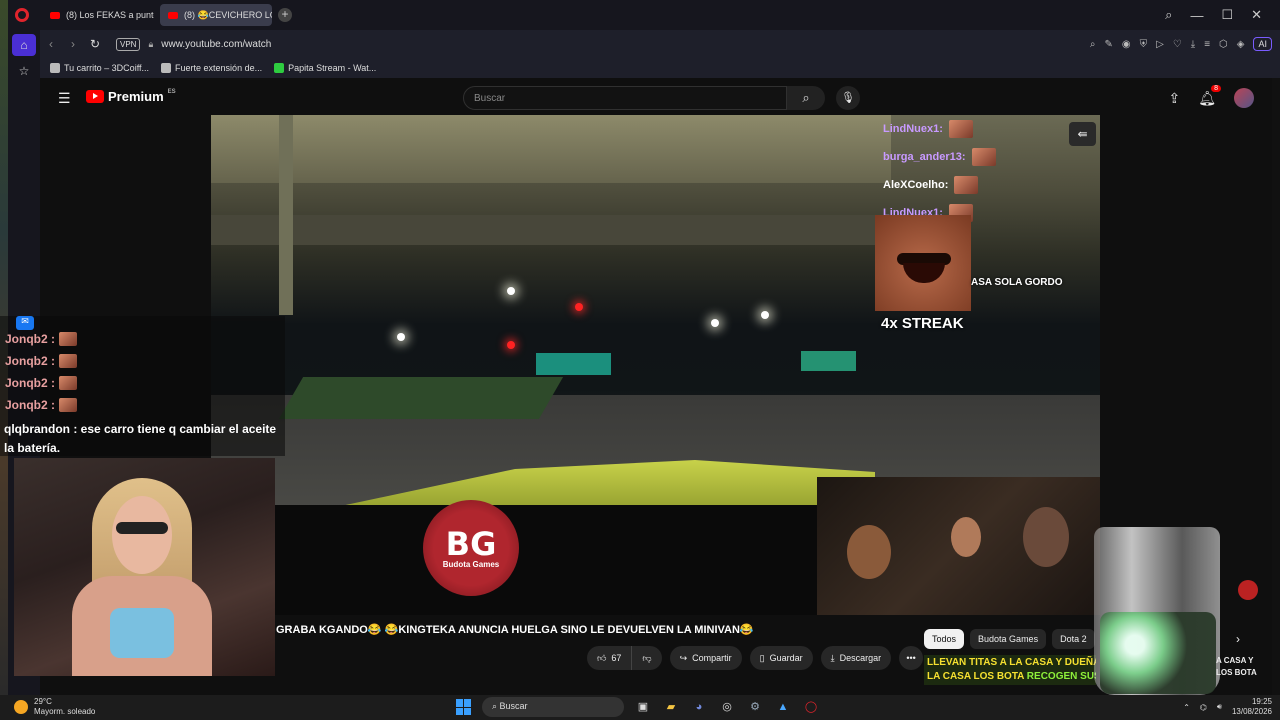 The image size is (1280, 720). I want to click on reload-button: ↻, so click(95, 44).